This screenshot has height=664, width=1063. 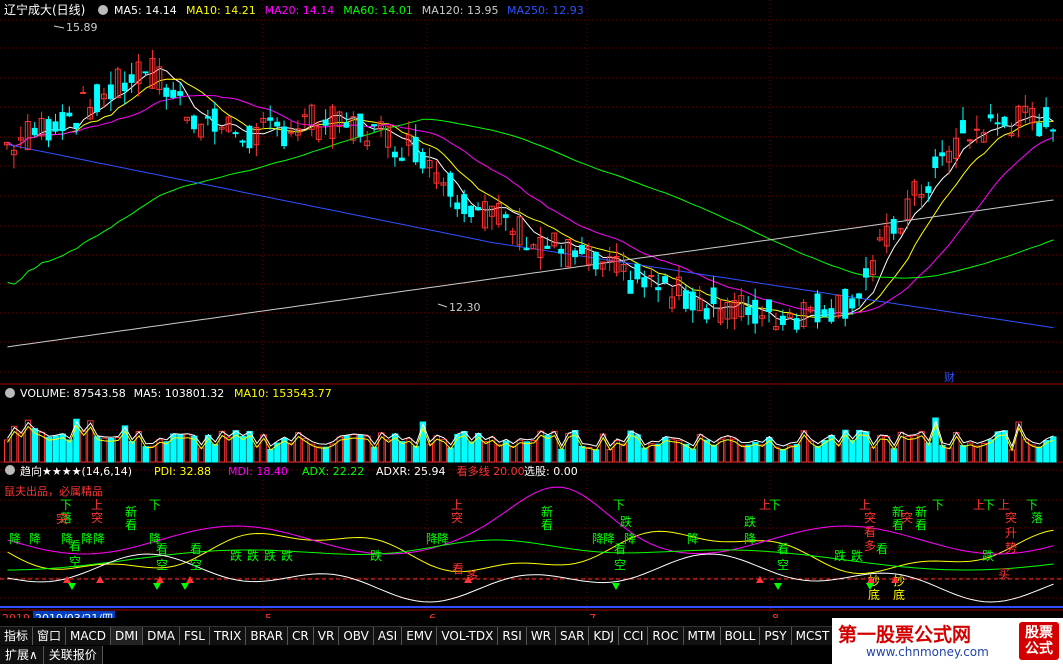 I want to click on signal-label: 落, so click(x=1037, y=518).